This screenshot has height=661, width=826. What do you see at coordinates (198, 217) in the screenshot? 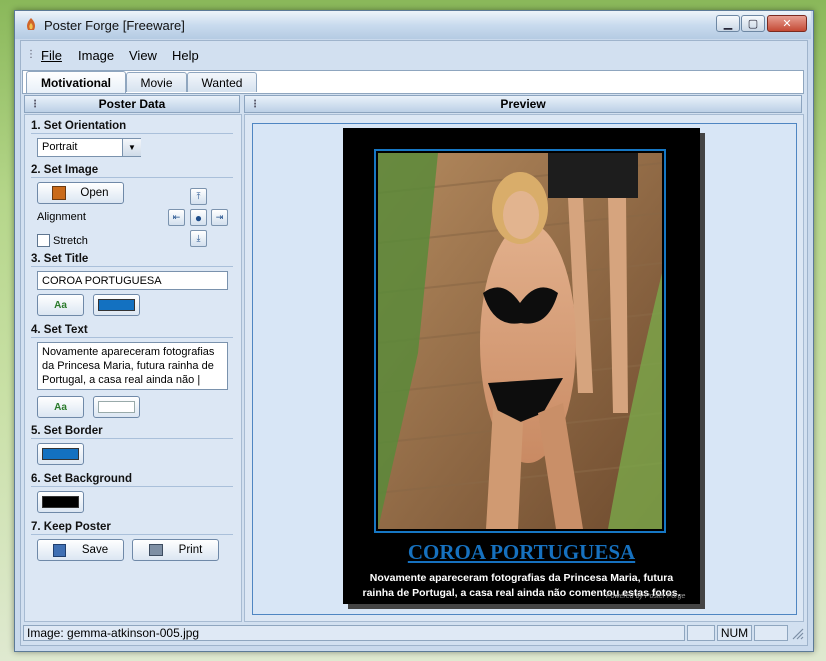
I see `align-center-icon: ●` at bounding box center [198, 217].